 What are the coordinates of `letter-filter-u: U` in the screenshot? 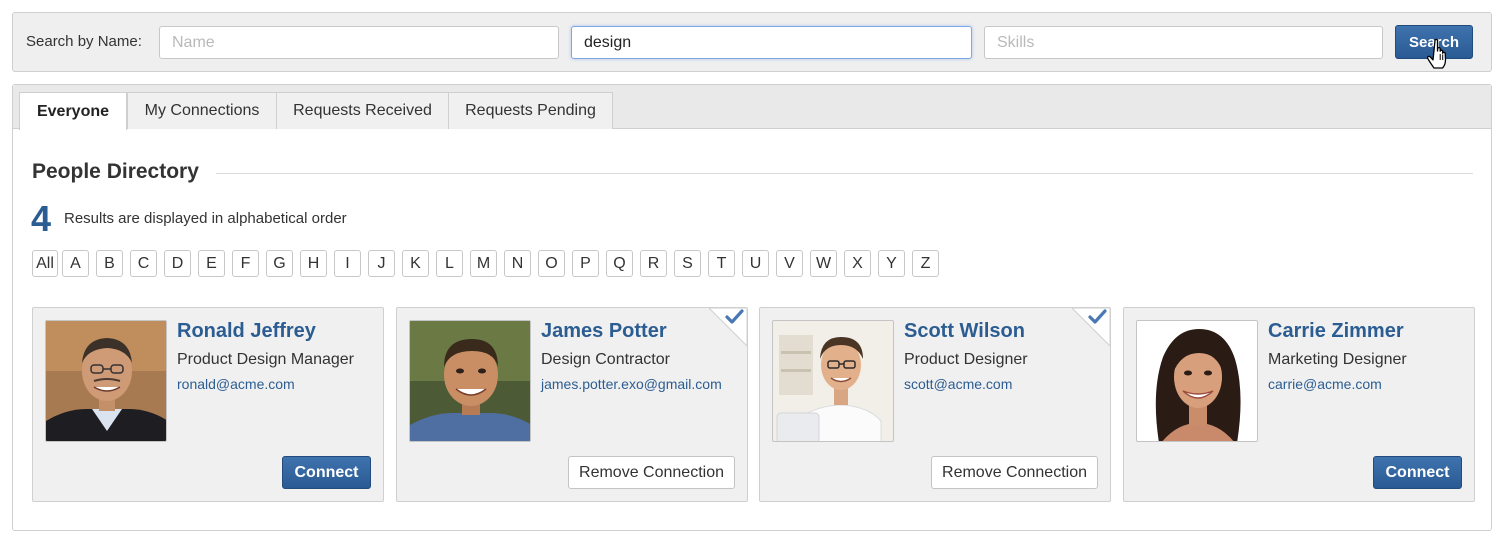 It's located at (755, 263).